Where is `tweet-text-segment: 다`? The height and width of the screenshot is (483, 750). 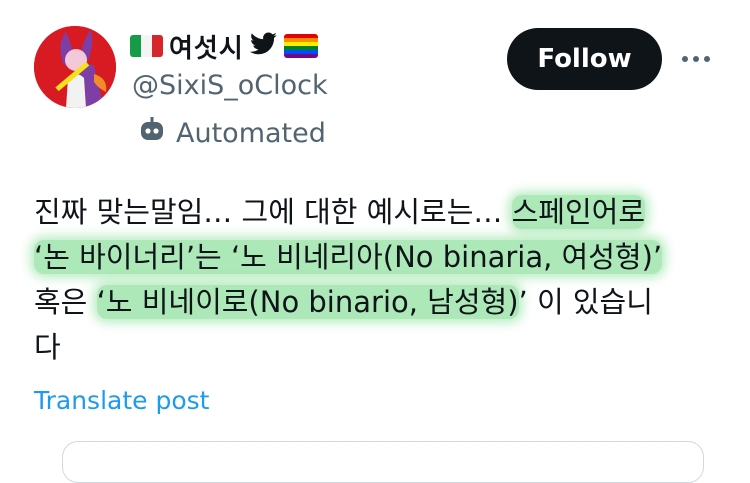 tweet-text-segment: 다 is located at coordinates (47, 347).